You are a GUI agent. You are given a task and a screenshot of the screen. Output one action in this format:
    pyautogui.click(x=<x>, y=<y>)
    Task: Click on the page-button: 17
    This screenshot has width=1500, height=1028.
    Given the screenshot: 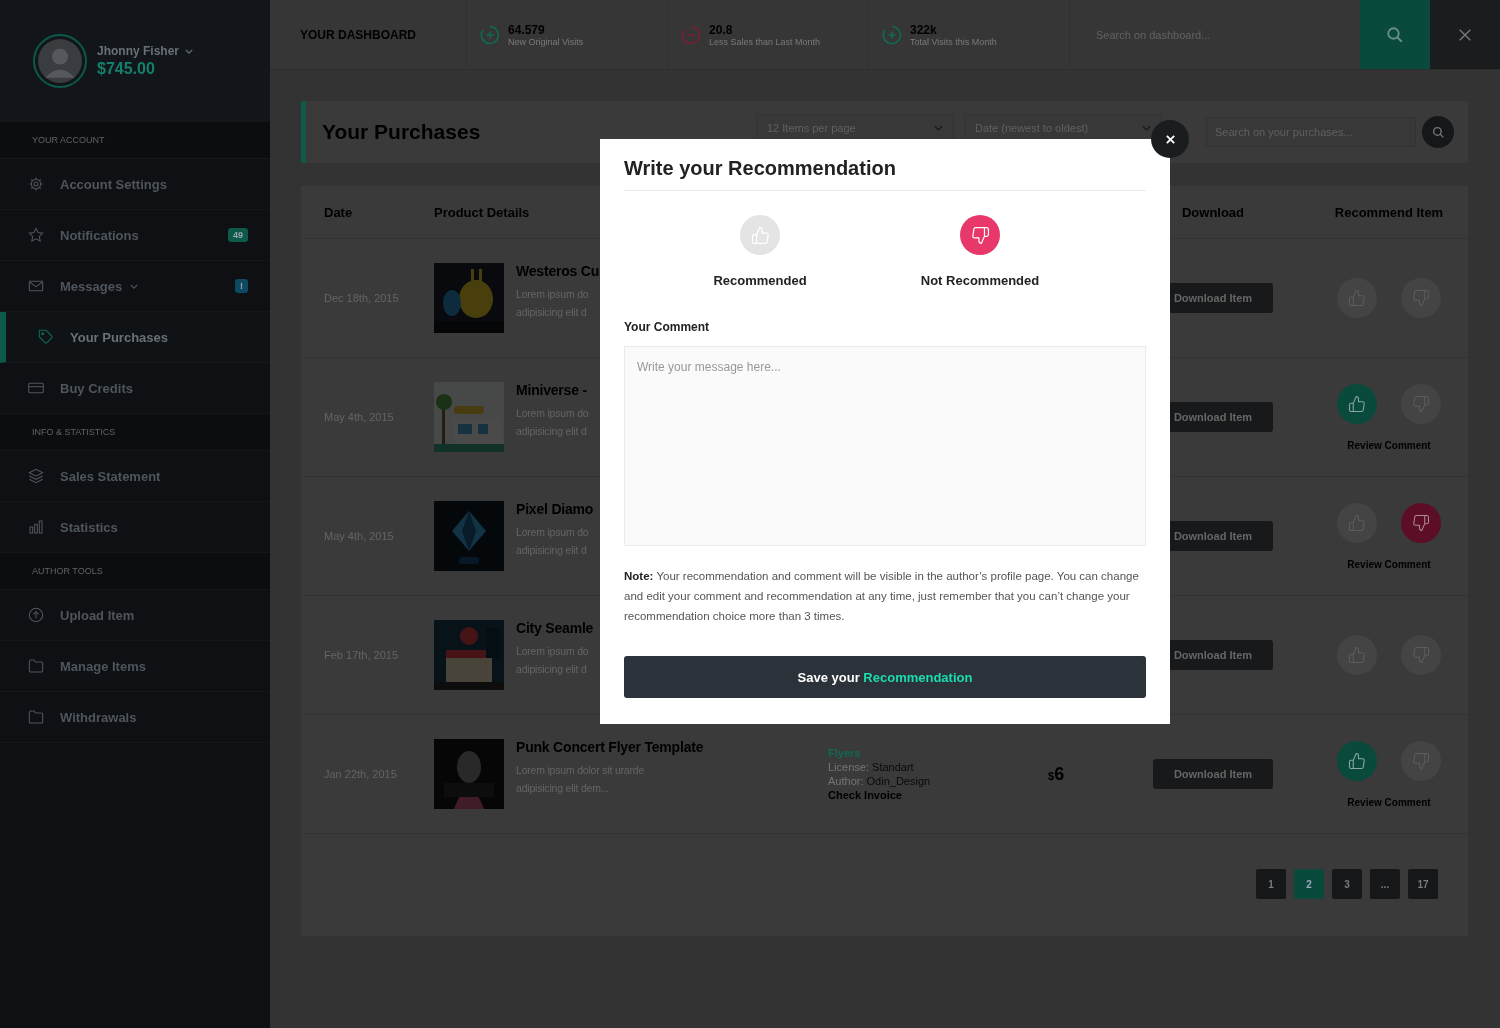 What is the action you would take?
    pyautogui.click(x=1423, y=884)
    